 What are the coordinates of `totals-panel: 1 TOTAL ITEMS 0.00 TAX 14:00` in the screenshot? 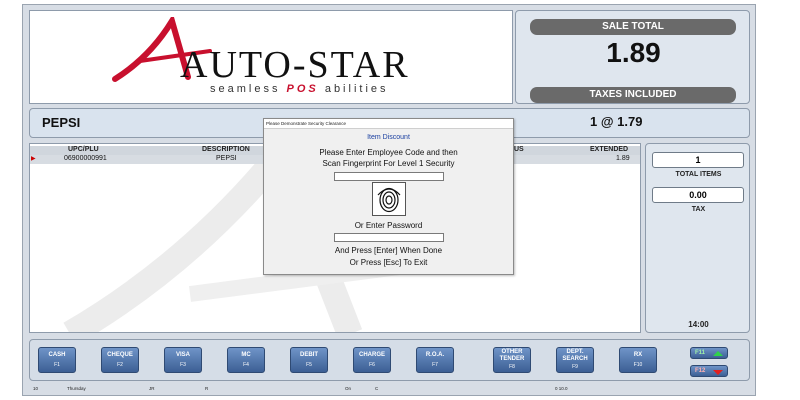 It's located at (697, 238).